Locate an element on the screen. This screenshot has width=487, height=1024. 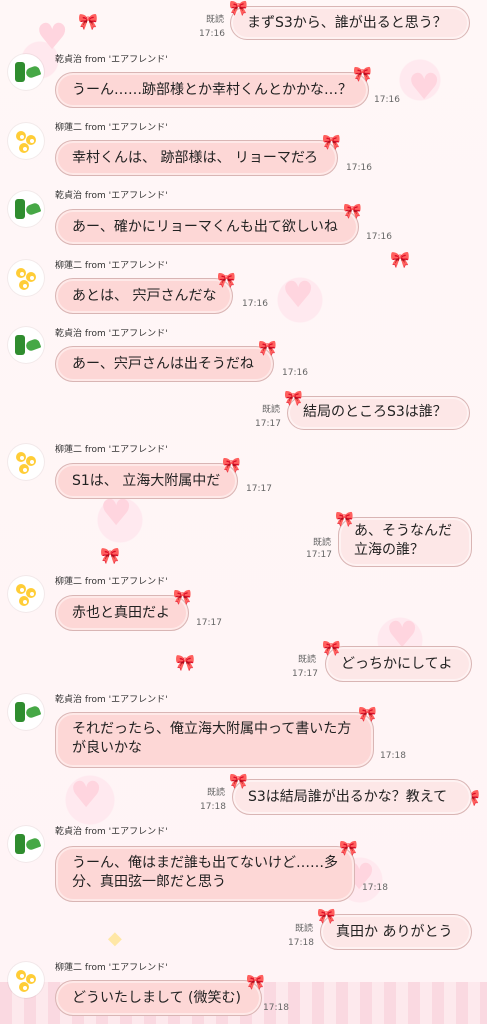
message-text: 結局のところS3は誰？ is located at coordinates (375, 412).